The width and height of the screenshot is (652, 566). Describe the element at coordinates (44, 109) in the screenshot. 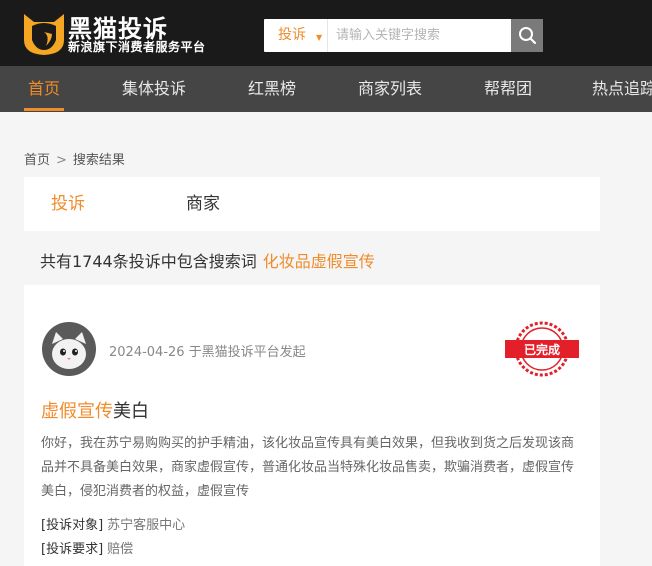

I see `nav-active-indicator` at that location.